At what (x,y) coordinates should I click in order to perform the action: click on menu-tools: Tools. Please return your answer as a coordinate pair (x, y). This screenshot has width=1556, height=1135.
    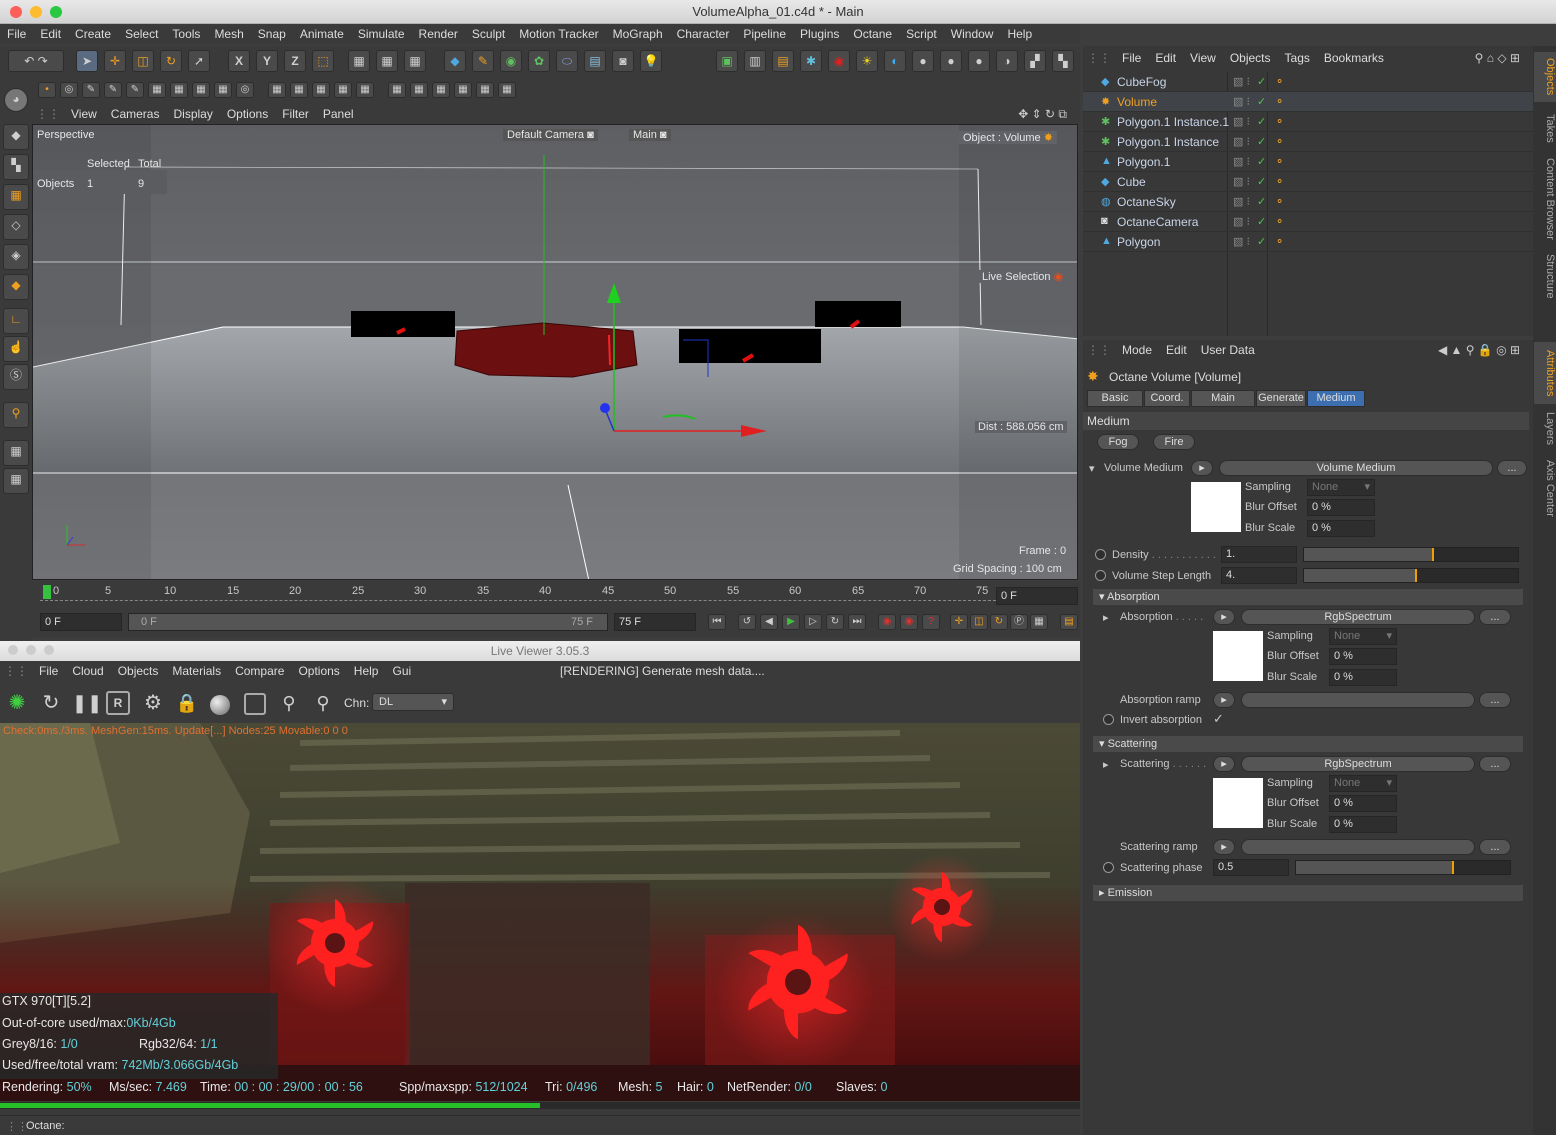
    Looking at the image, I should click on (186, 34).